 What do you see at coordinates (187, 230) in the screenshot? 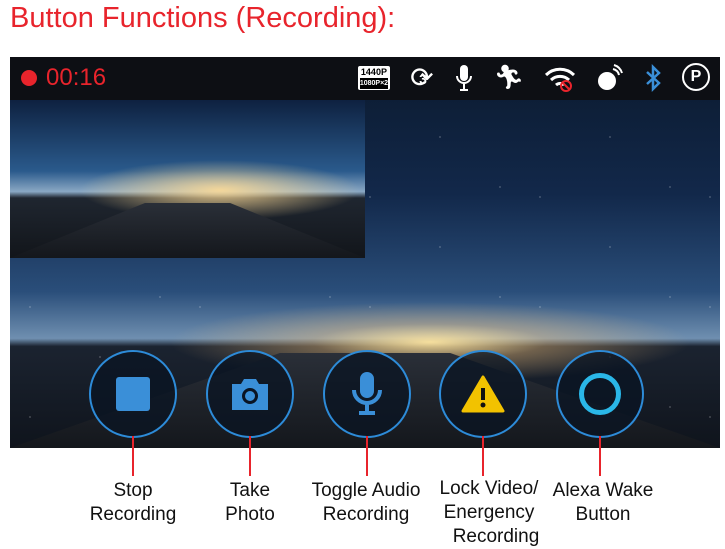
I see `inset-road` at bounding box center [187, 230].